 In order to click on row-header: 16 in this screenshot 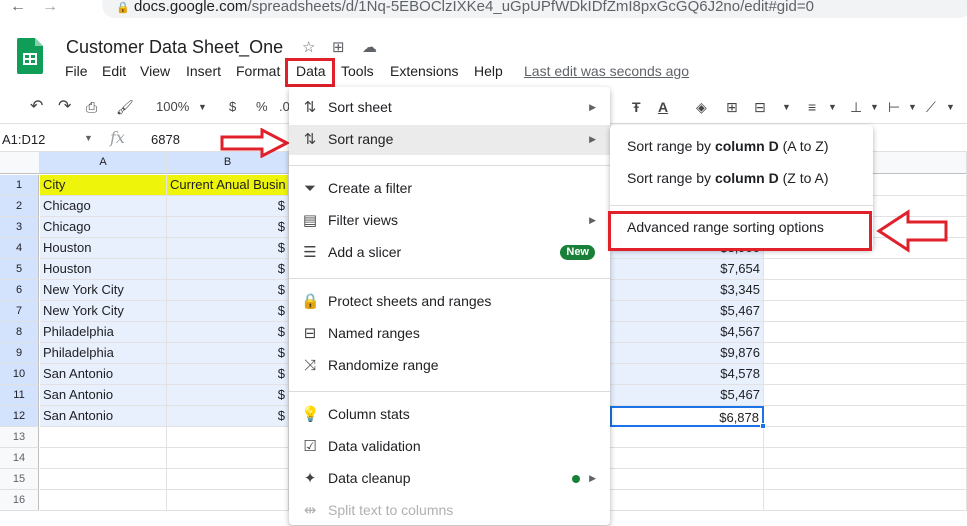, I will do `click(19, 500)`.